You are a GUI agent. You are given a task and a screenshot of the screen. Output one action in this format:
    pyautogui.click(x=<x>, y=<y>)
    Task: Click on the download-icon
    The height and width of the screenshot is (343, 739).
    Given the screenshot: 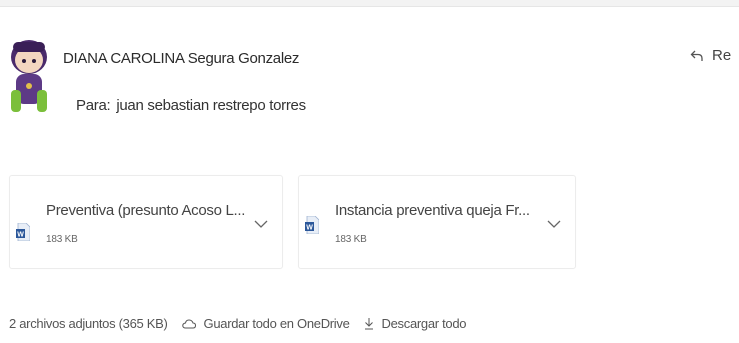 What is the action you would take?
    pyautogui.click(x=368, y=324)
    